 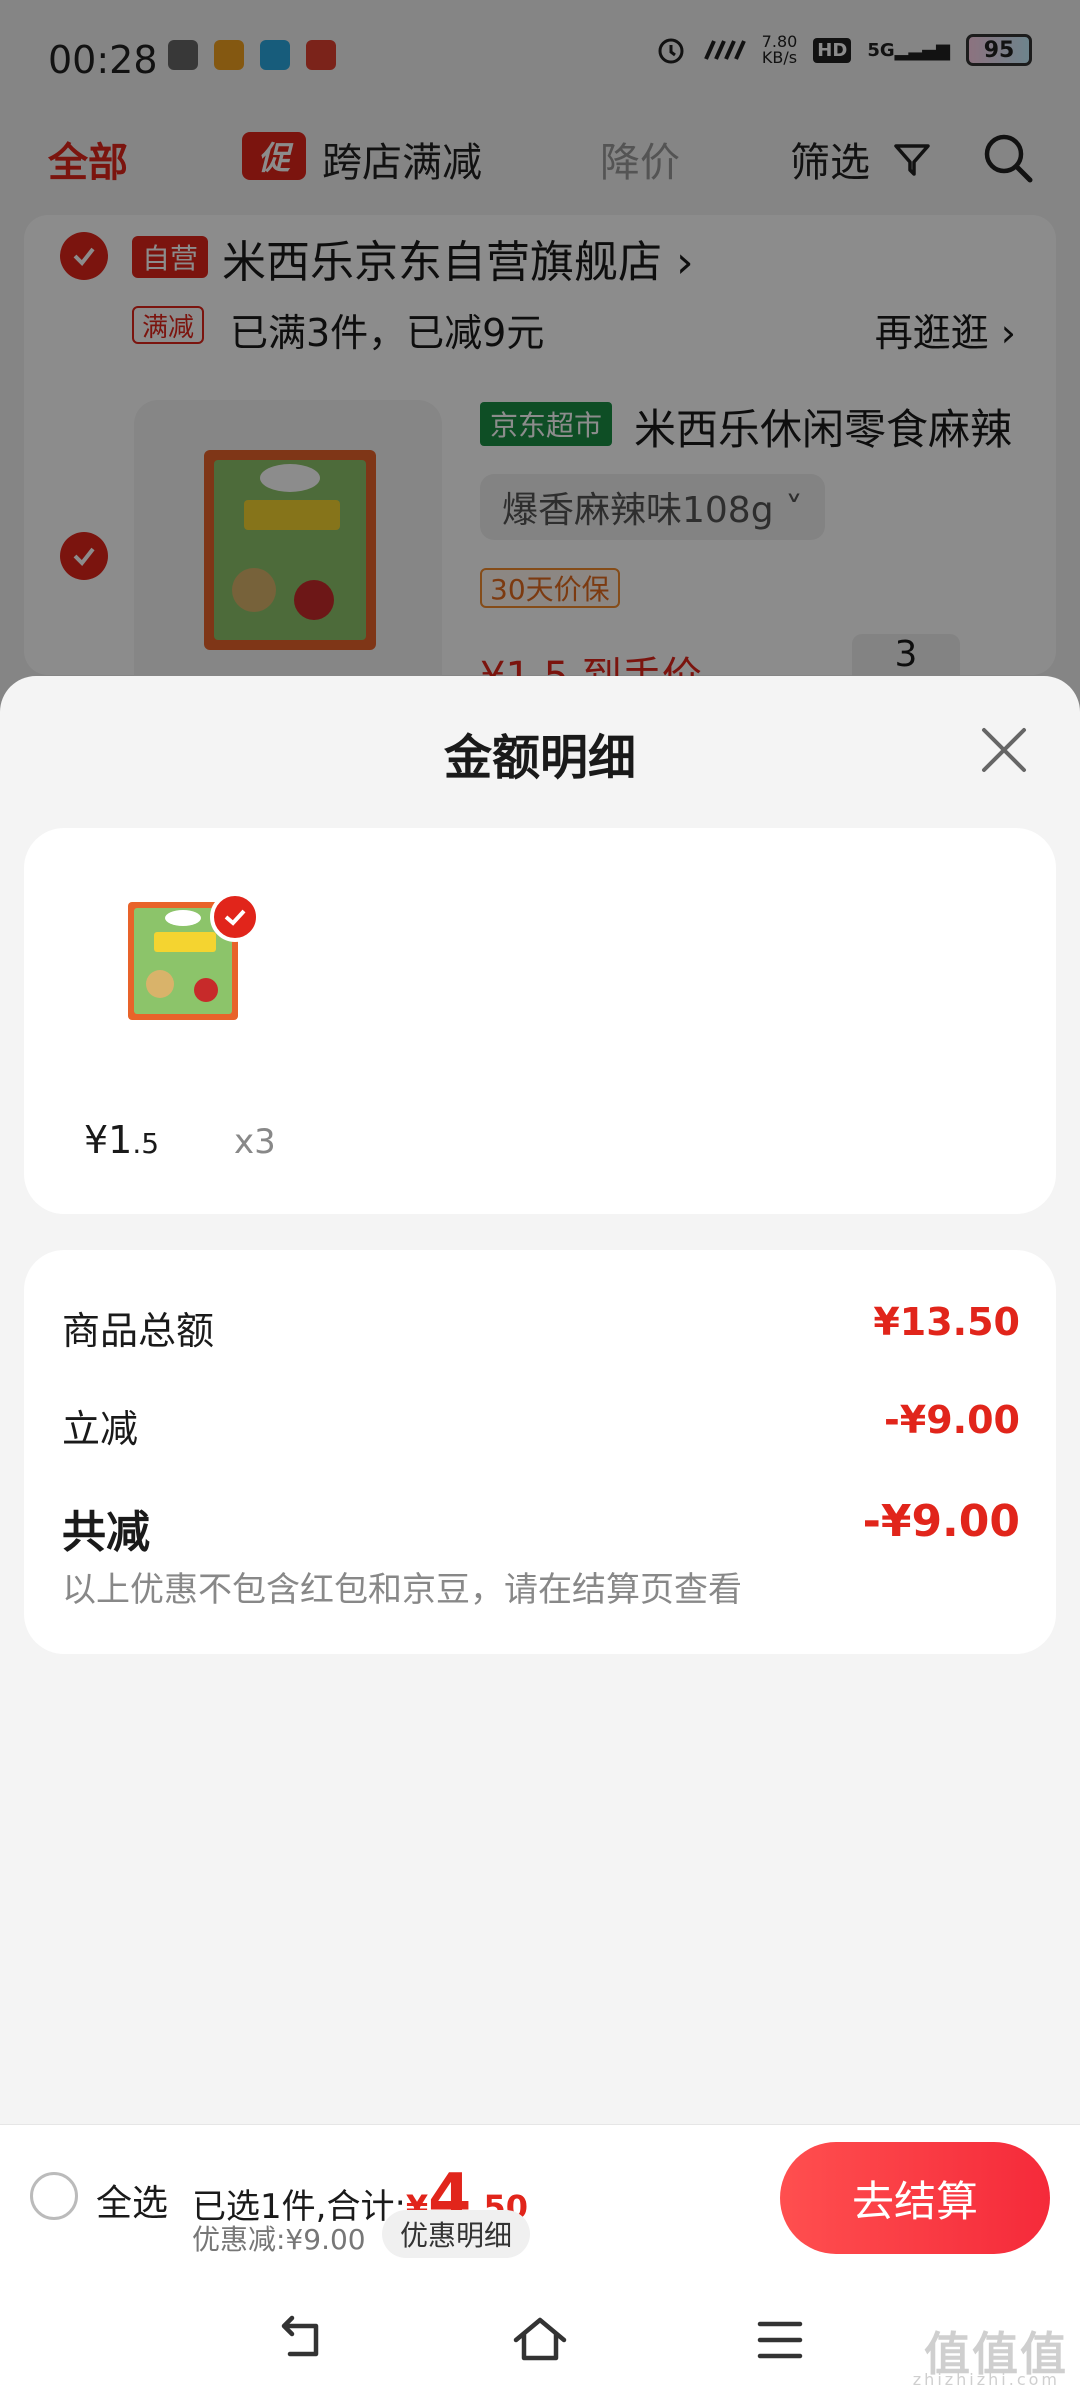 I want to click on item-price: ¥1.5, so click(x=122, y=1140).